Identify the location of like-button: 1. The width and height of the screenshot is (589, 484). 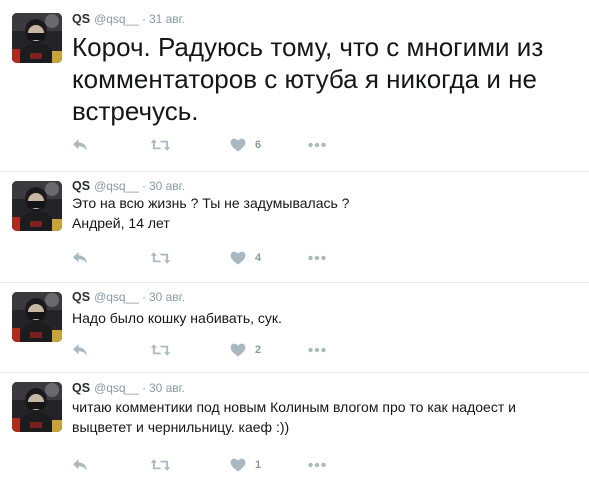
(245, 465).